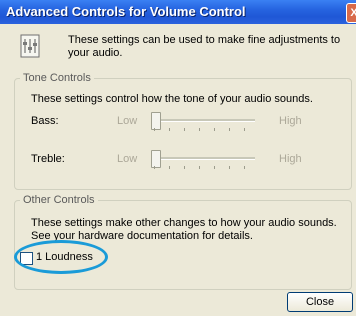 This screenshot has height=316, width=356. Describe the element at coordinates (59, 200) in the screenshot. I see `other-controls-legend: Other Controls` at that location.